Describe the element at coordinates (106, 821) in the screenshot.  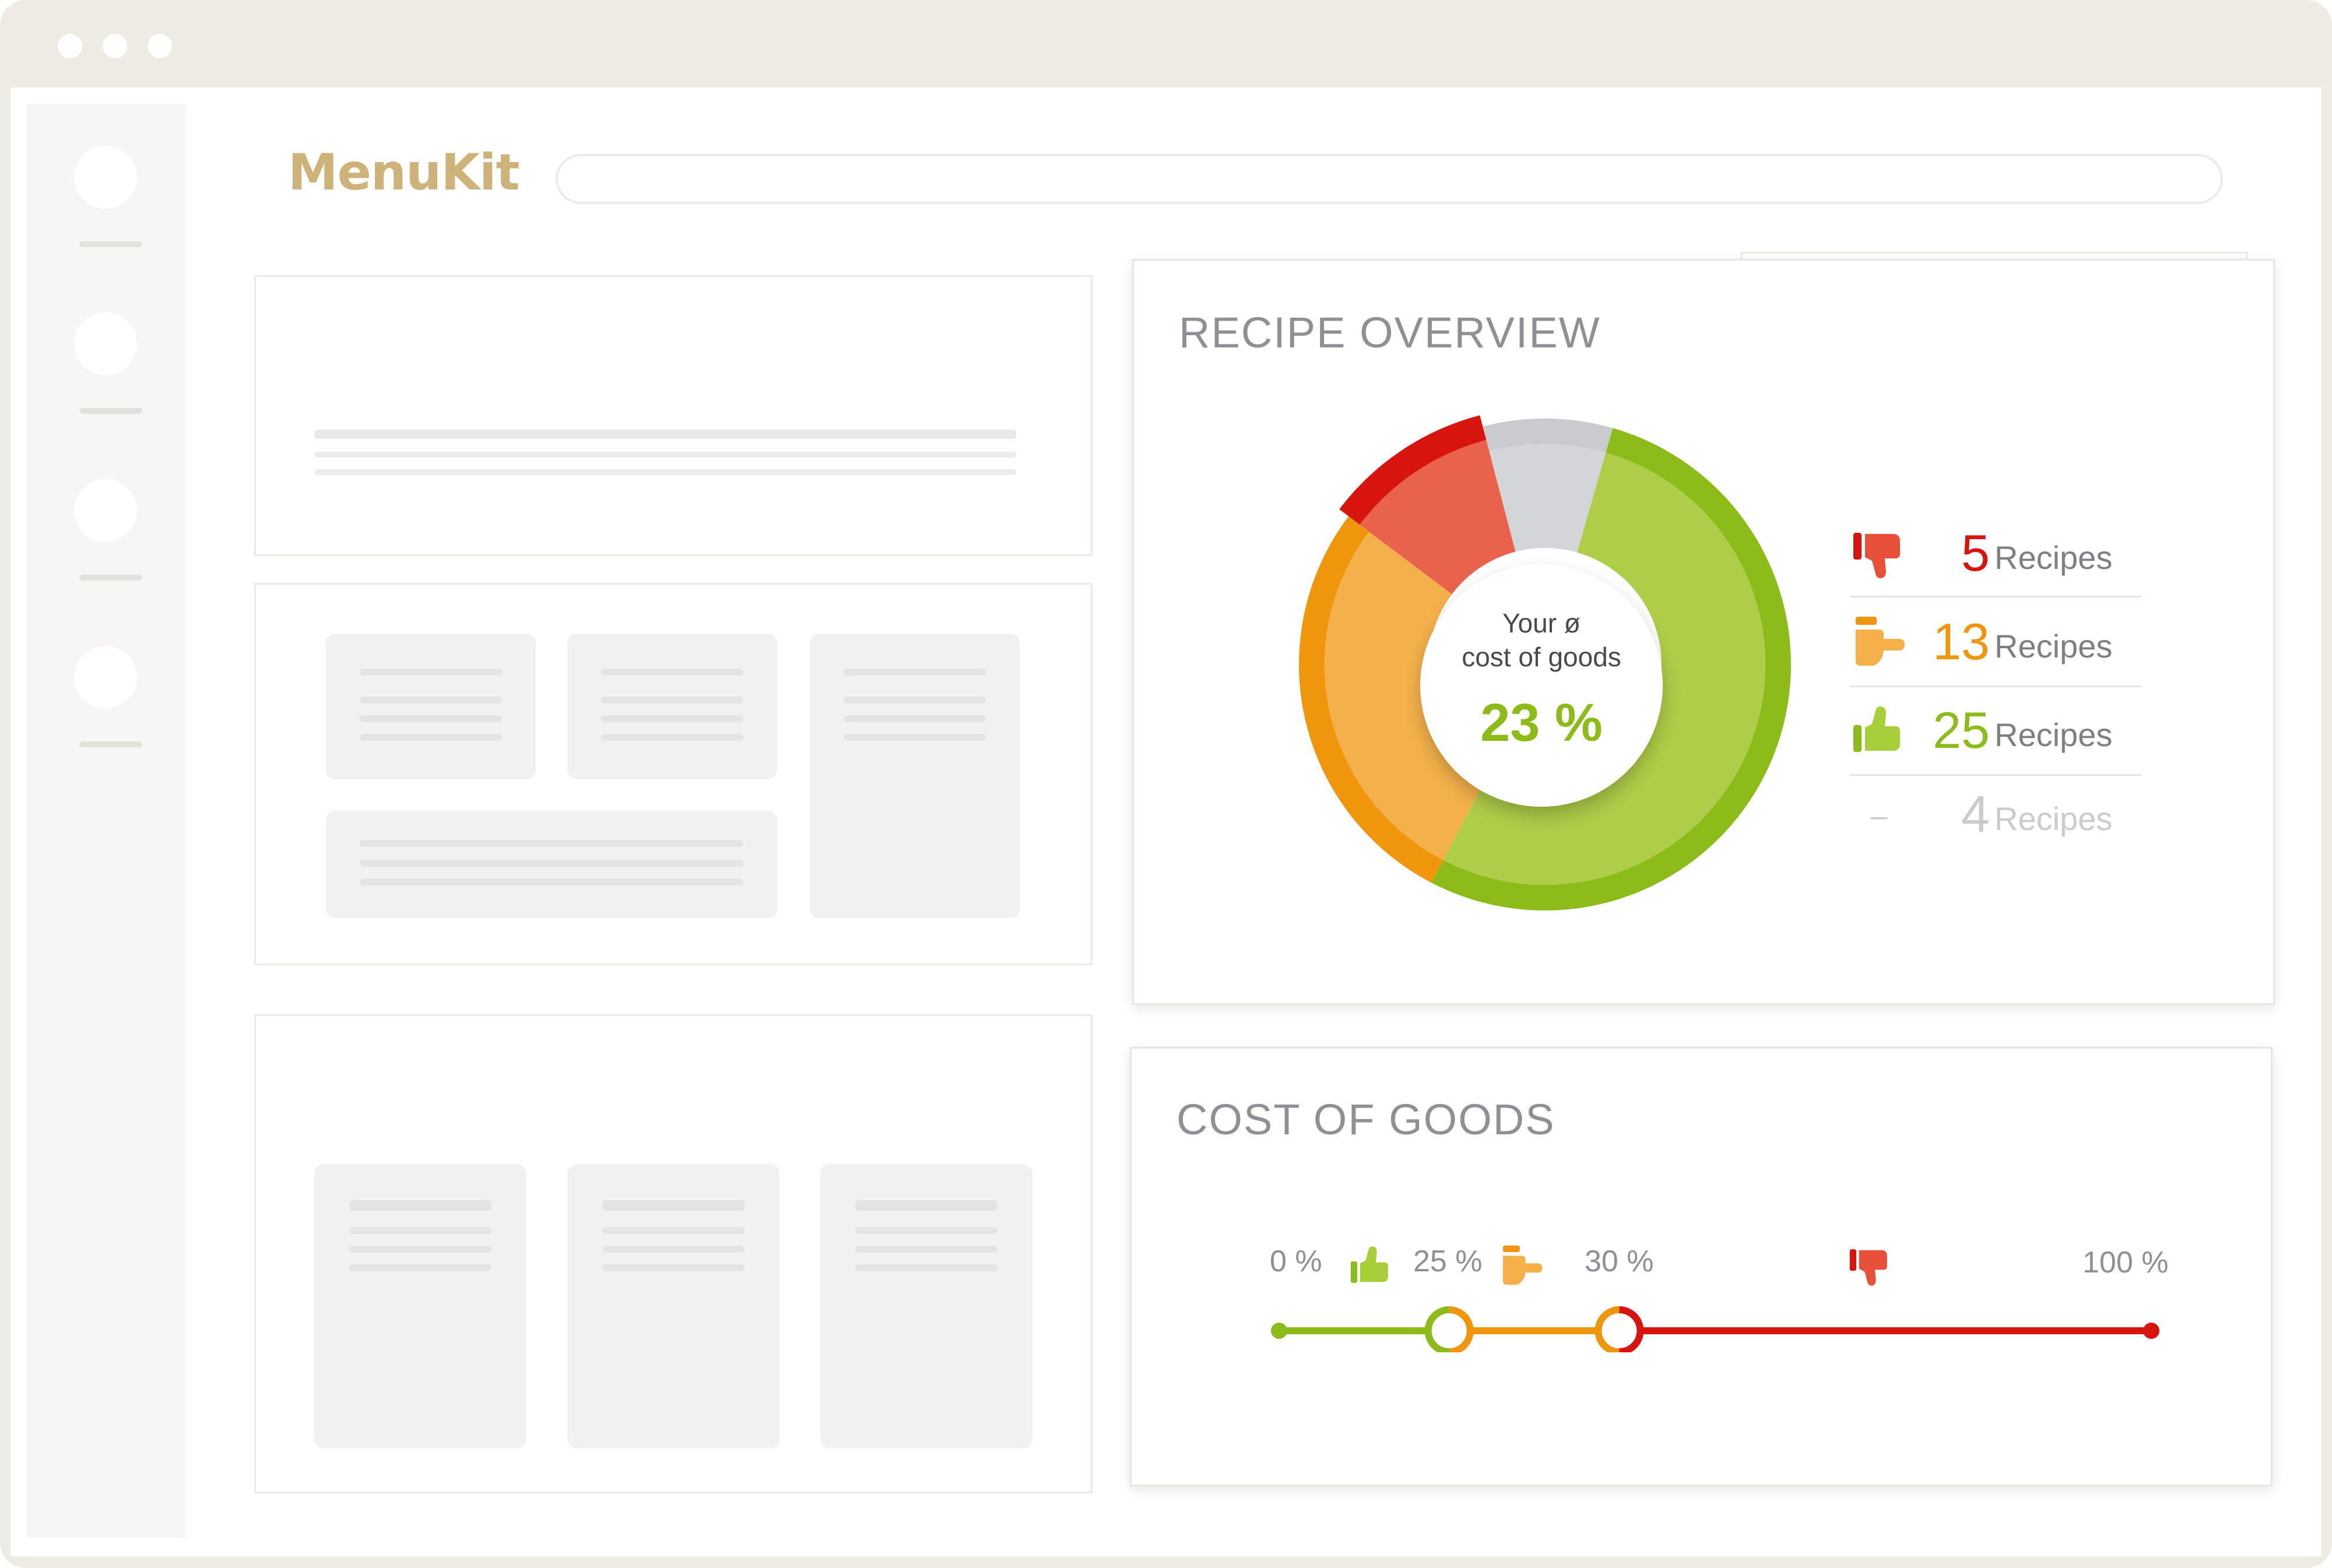
I see `sidebar` at that location.